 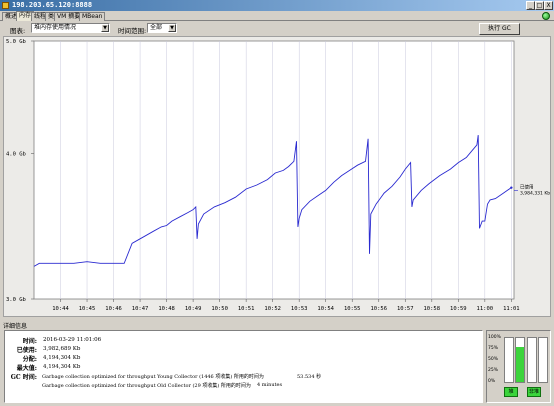 I want to click on x-tick-label: 10:59, so click(x=458, y=309).